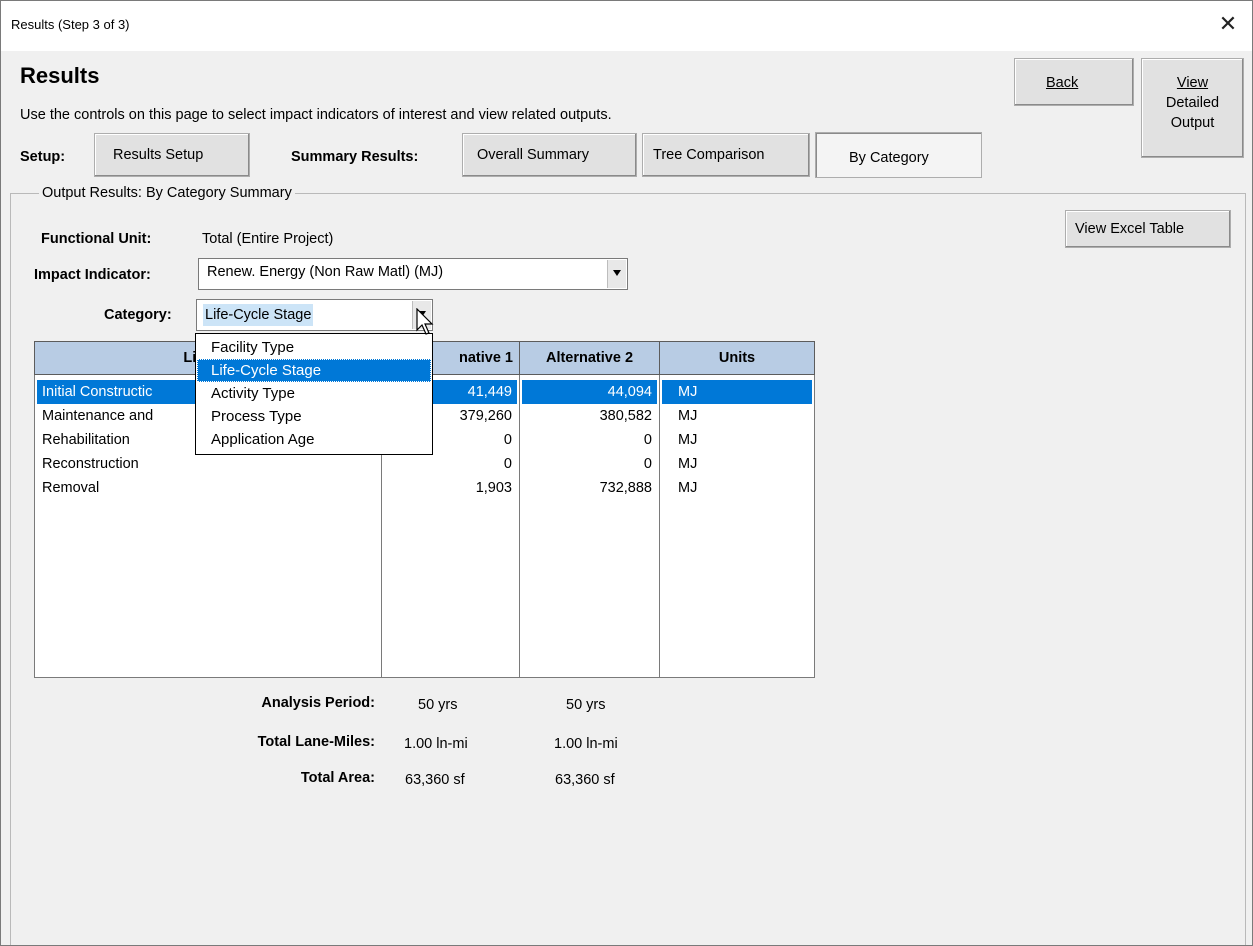  I want to click on overall-summary-label: Overall Summary, so click(533, 155).